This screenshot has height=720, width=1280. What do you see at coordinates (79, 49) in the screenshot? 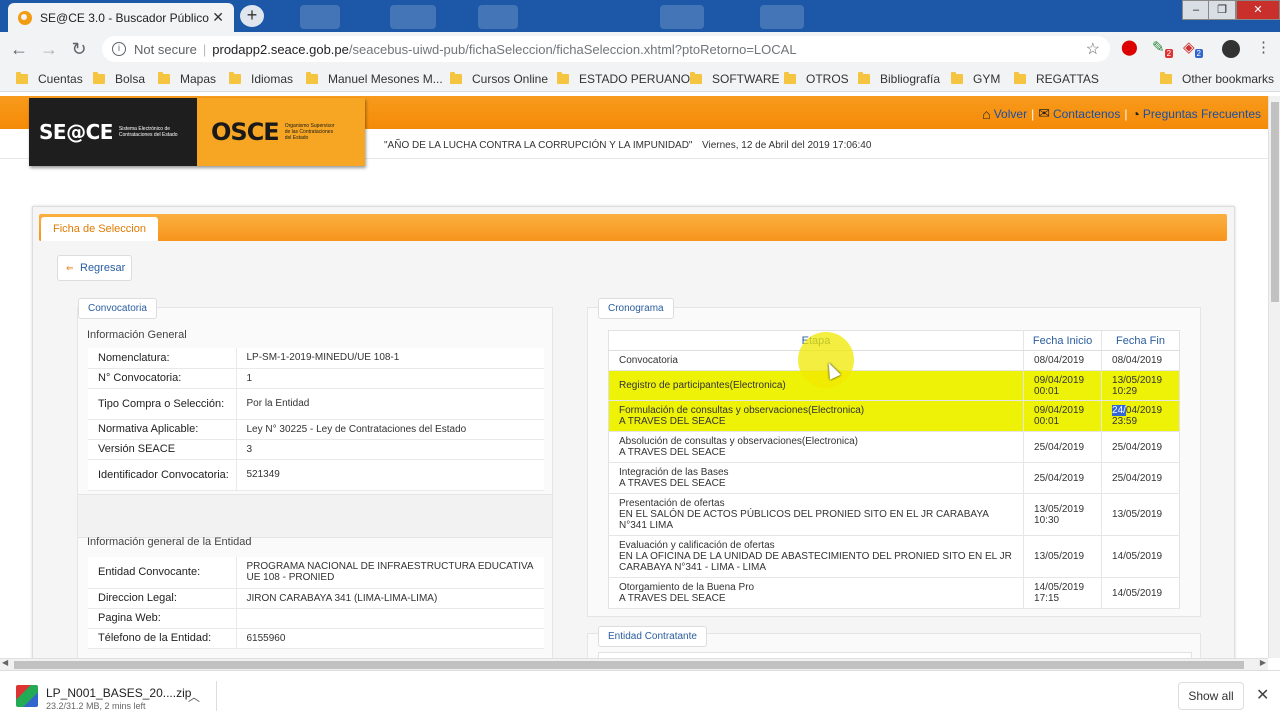
I see `reload-icon: ↻` at bounding box center [79, 49].